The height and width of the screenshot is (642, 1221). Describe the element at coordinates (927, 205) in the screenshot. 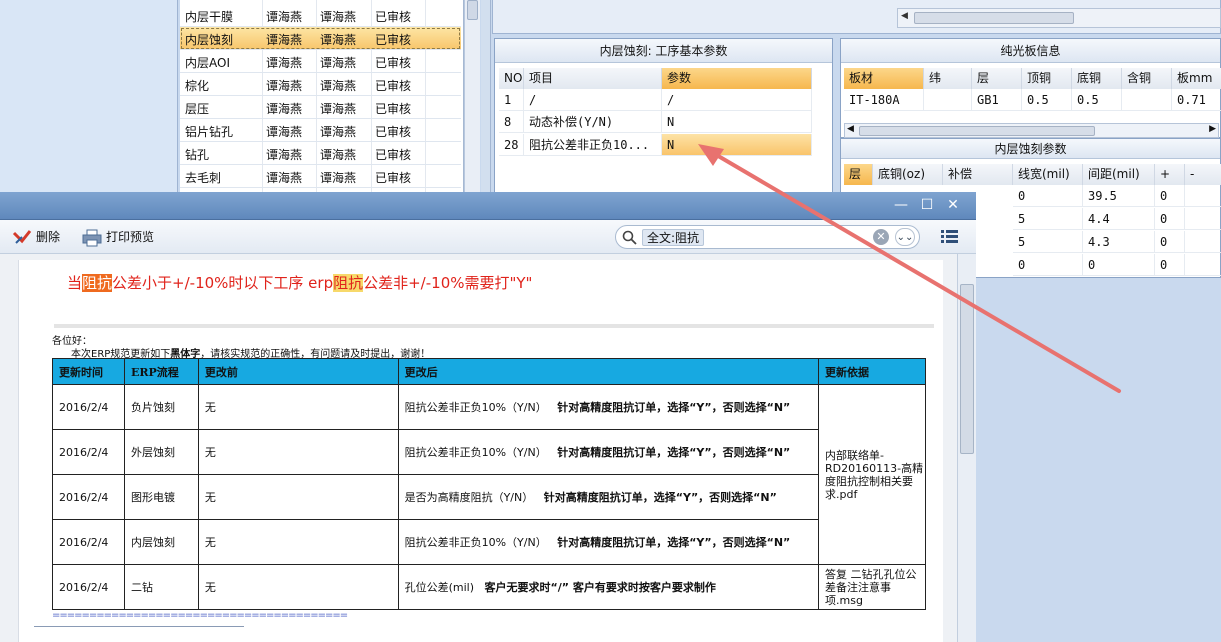

I see `maximize-icon: ☐` at that location.